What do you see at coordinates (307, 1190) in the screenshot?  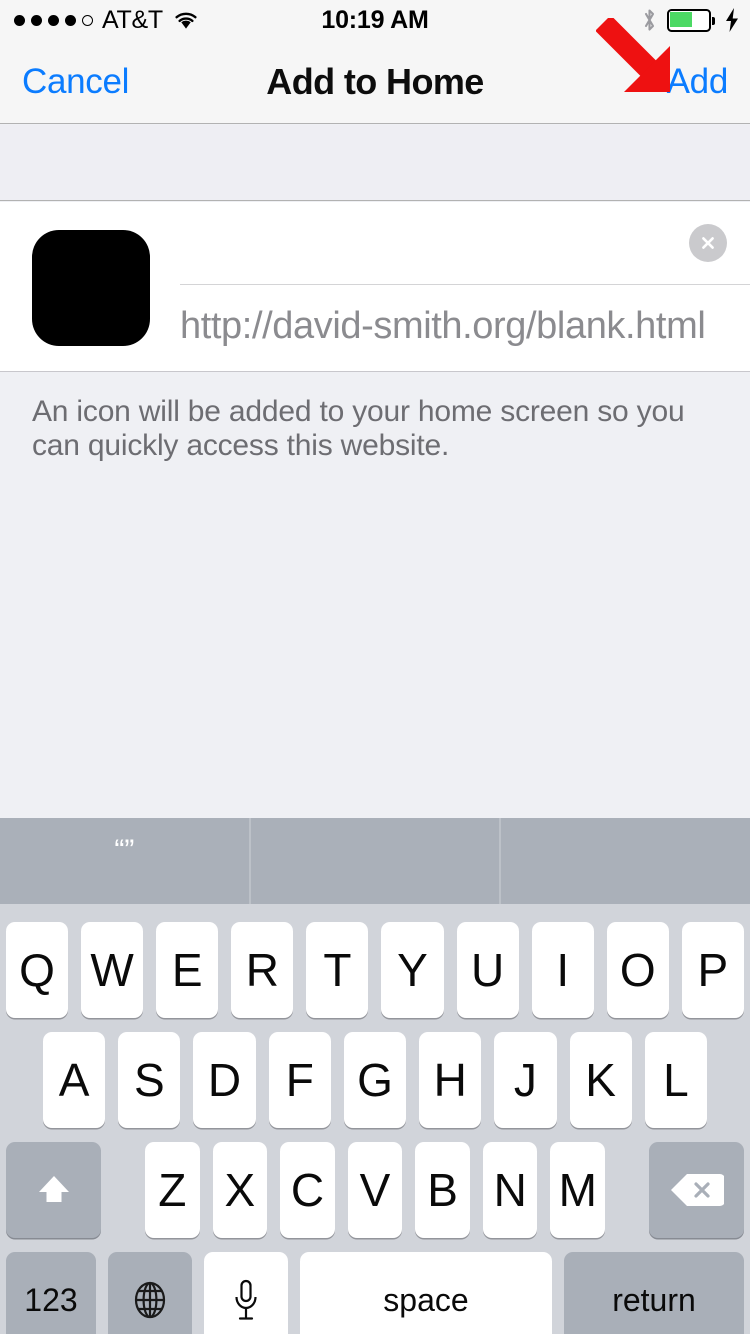 I see `key-c: C` at bounding box center [307, 1190].